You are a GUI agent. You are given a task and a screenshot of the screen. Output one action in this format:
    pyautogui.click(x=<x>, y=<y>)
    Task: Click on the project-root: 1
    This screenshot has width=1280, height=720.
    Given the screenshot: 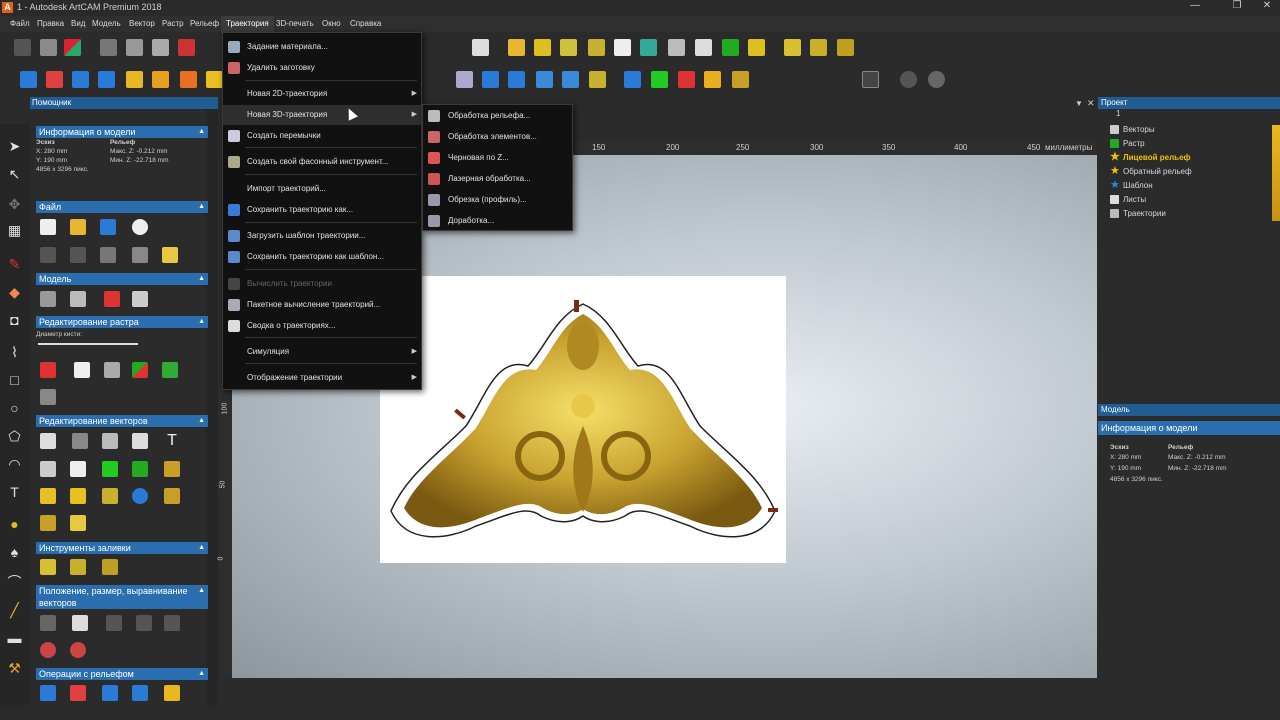 What is the action you would take?
    pyautogui.click(x=1118, y=114)
    